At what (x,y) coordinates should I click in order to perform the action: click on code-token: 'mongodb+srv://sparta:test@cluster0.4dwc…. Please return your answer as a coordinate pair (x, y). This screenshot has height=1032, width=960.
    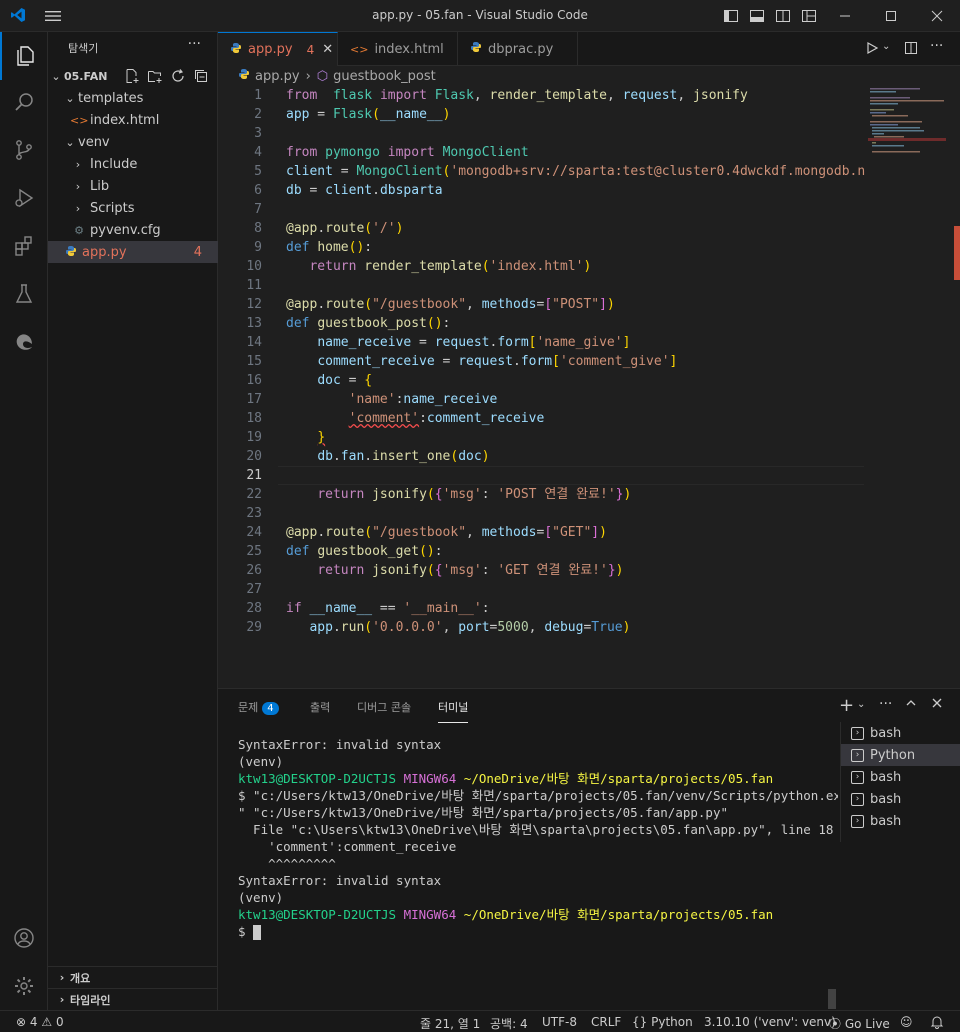
    Looking at the image, I should click on (658, 171).